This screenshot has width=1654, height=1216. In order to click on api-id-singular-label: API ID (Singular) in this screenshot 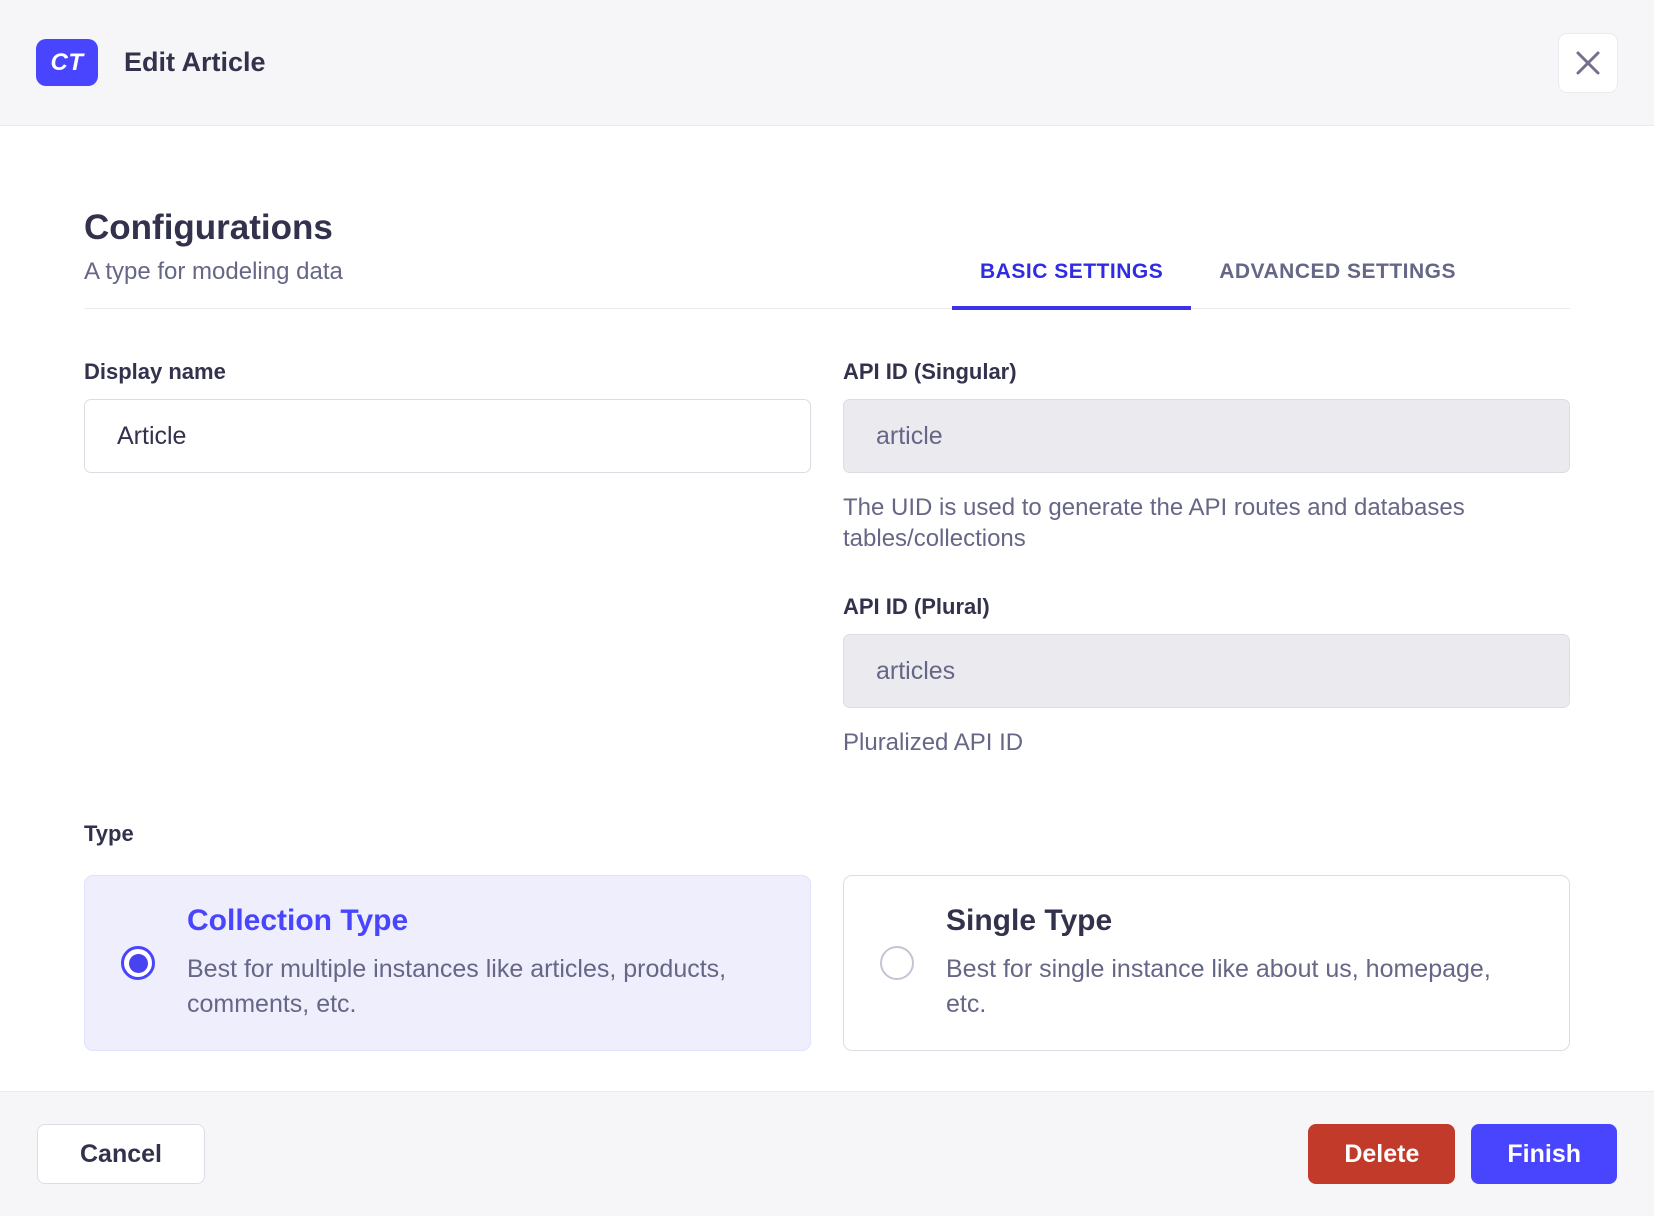, I will do `click(930, 371)`.